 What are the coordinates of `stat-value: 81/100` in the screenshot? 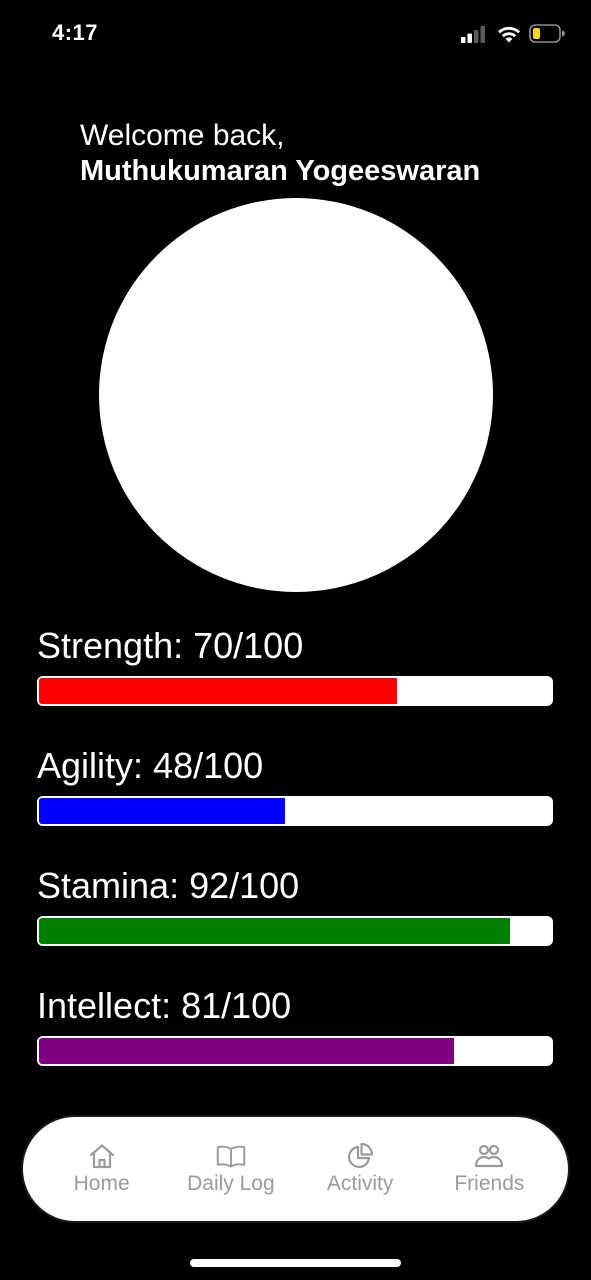 It's located at (236, 1005).